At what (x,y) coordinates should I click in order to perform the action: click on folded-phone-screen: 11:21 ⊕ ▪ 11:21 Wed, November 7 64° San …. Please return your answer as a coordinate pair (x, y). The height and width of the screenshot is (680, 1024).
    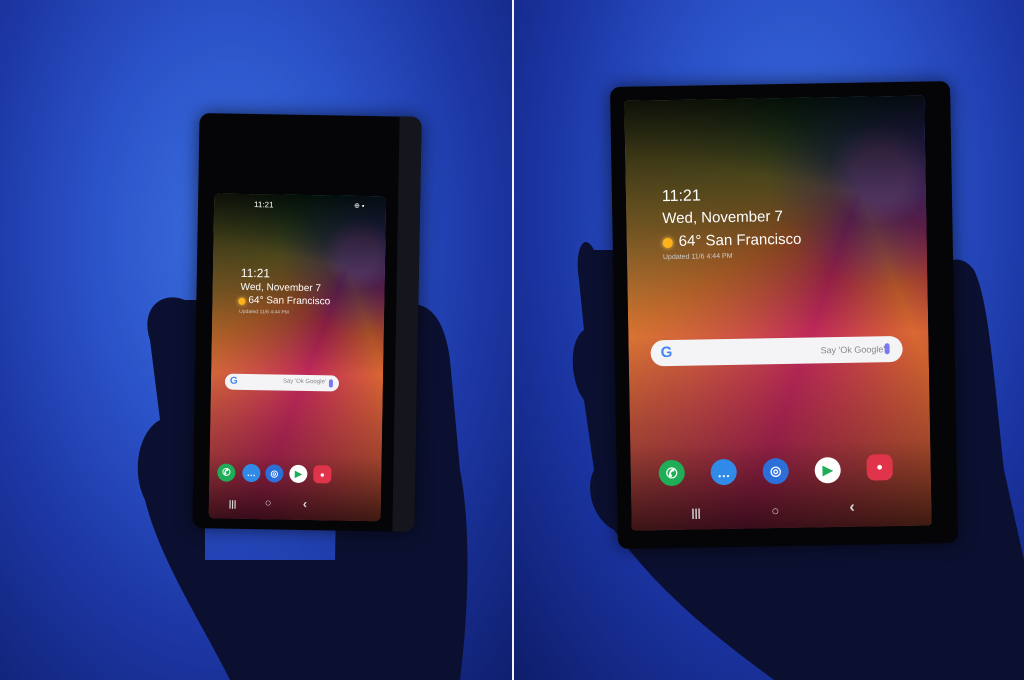
    Looking at the image, I should click on (297, 357).